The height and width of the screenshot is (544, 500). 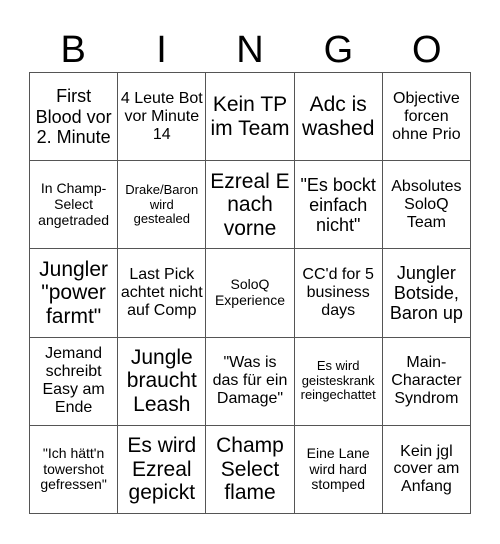 I want to click on header-letter-n: N, so click(x=250, y=50).